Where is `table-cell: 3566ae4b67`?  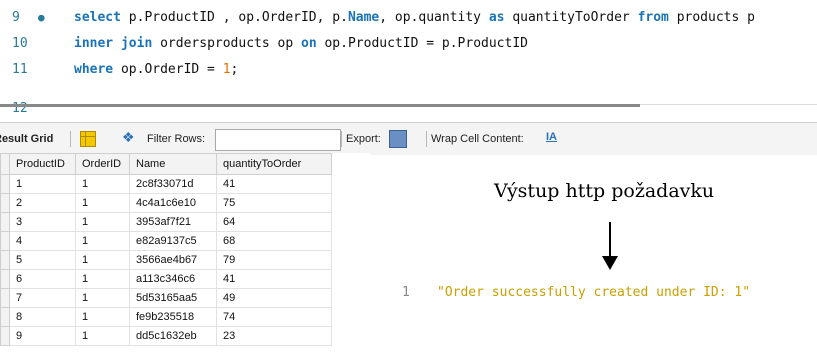 table-cell: 3566ae4b67 is located at coordinates (173, 260).